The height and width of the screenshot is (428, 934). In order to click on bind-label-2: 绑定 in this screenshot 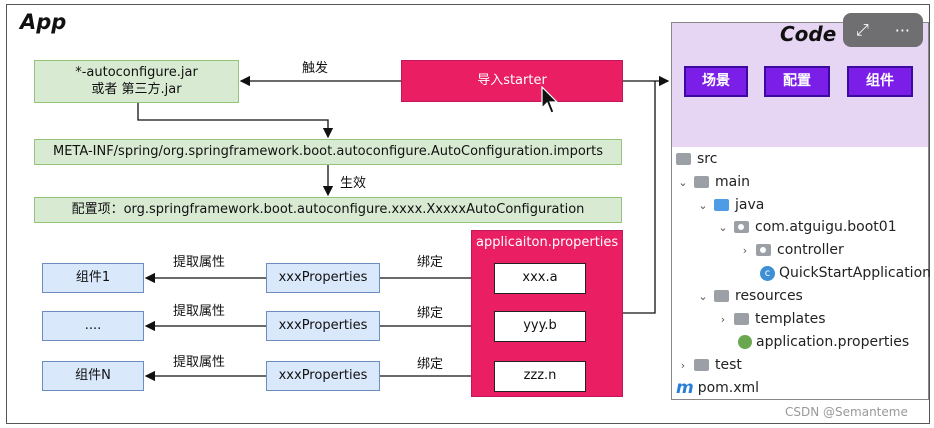, I will do `click(430, 313)`.